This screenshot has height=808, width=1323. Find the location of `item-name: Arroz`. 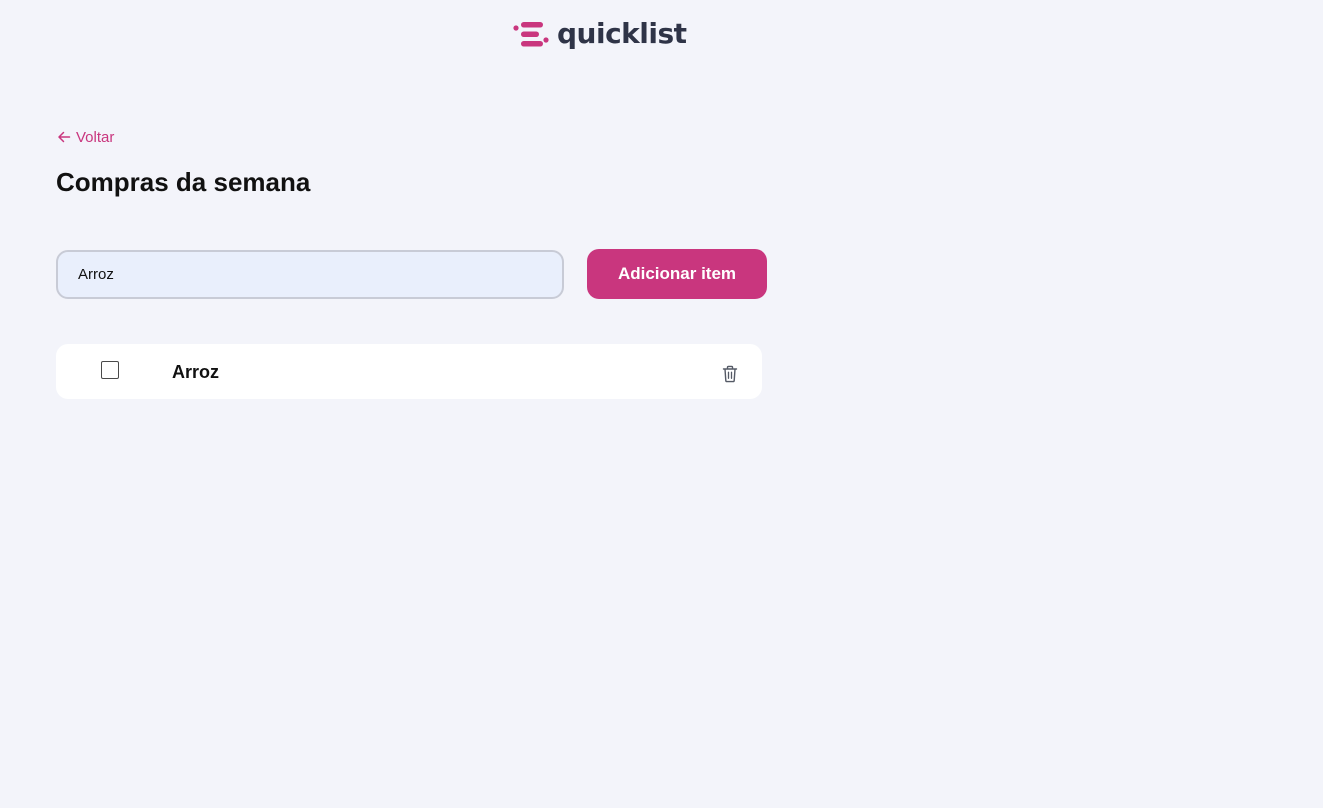

item-name: Arroz is located at coordinates (196, 372).